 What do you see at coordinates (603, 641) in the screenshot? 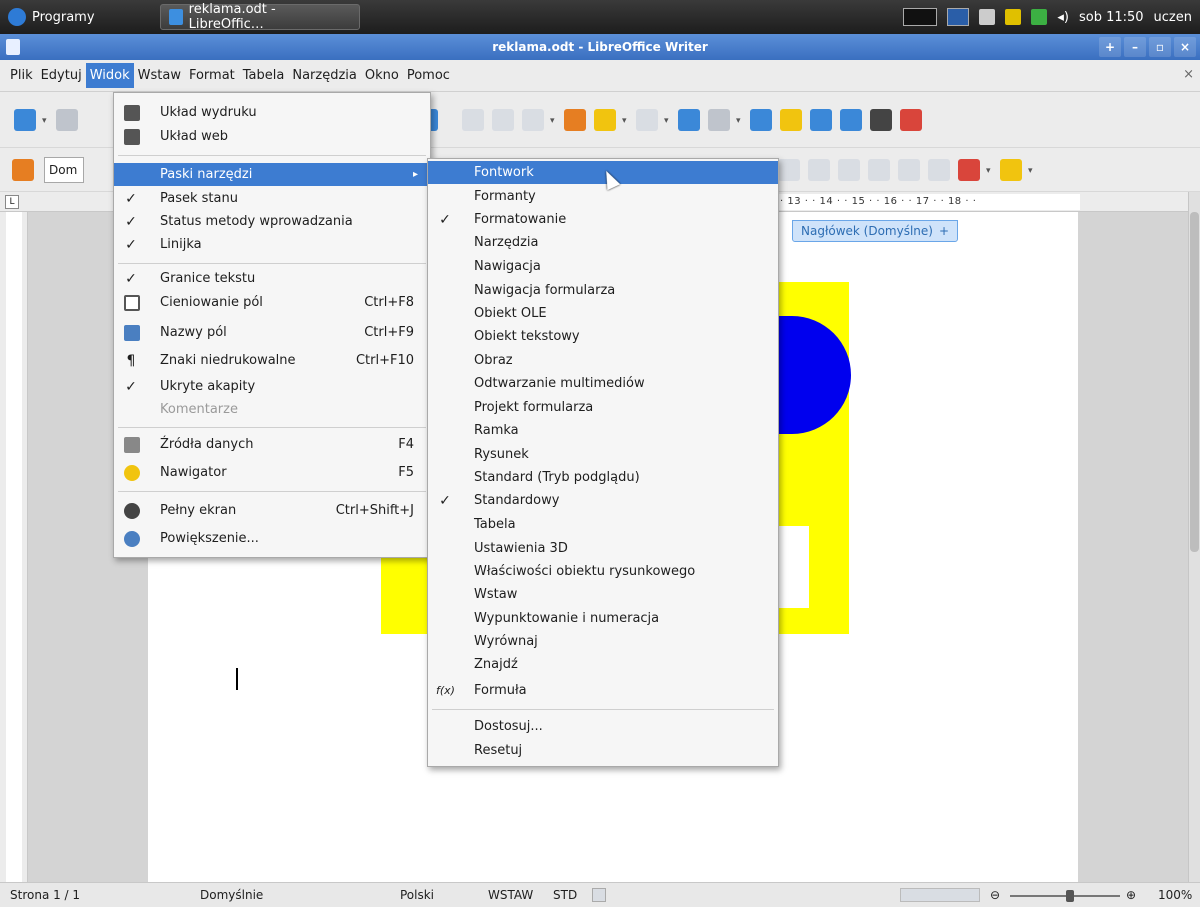
I see `toolbar-item-align: Wyrównaj` at bounding box center [603, 641].